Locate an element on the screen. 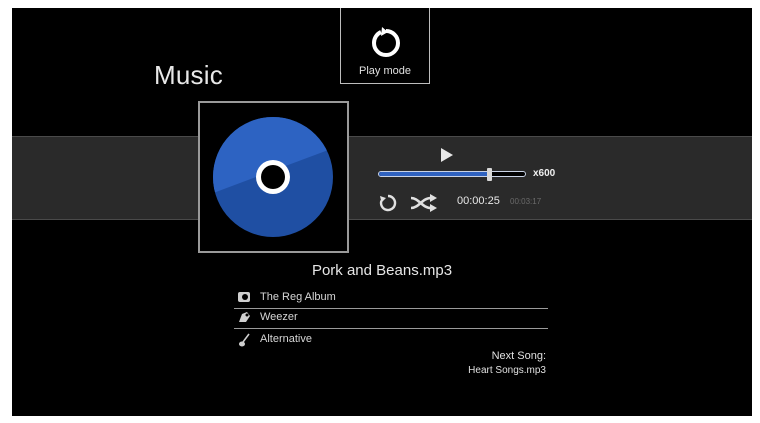  album-art is located at coordinates (273, 177).